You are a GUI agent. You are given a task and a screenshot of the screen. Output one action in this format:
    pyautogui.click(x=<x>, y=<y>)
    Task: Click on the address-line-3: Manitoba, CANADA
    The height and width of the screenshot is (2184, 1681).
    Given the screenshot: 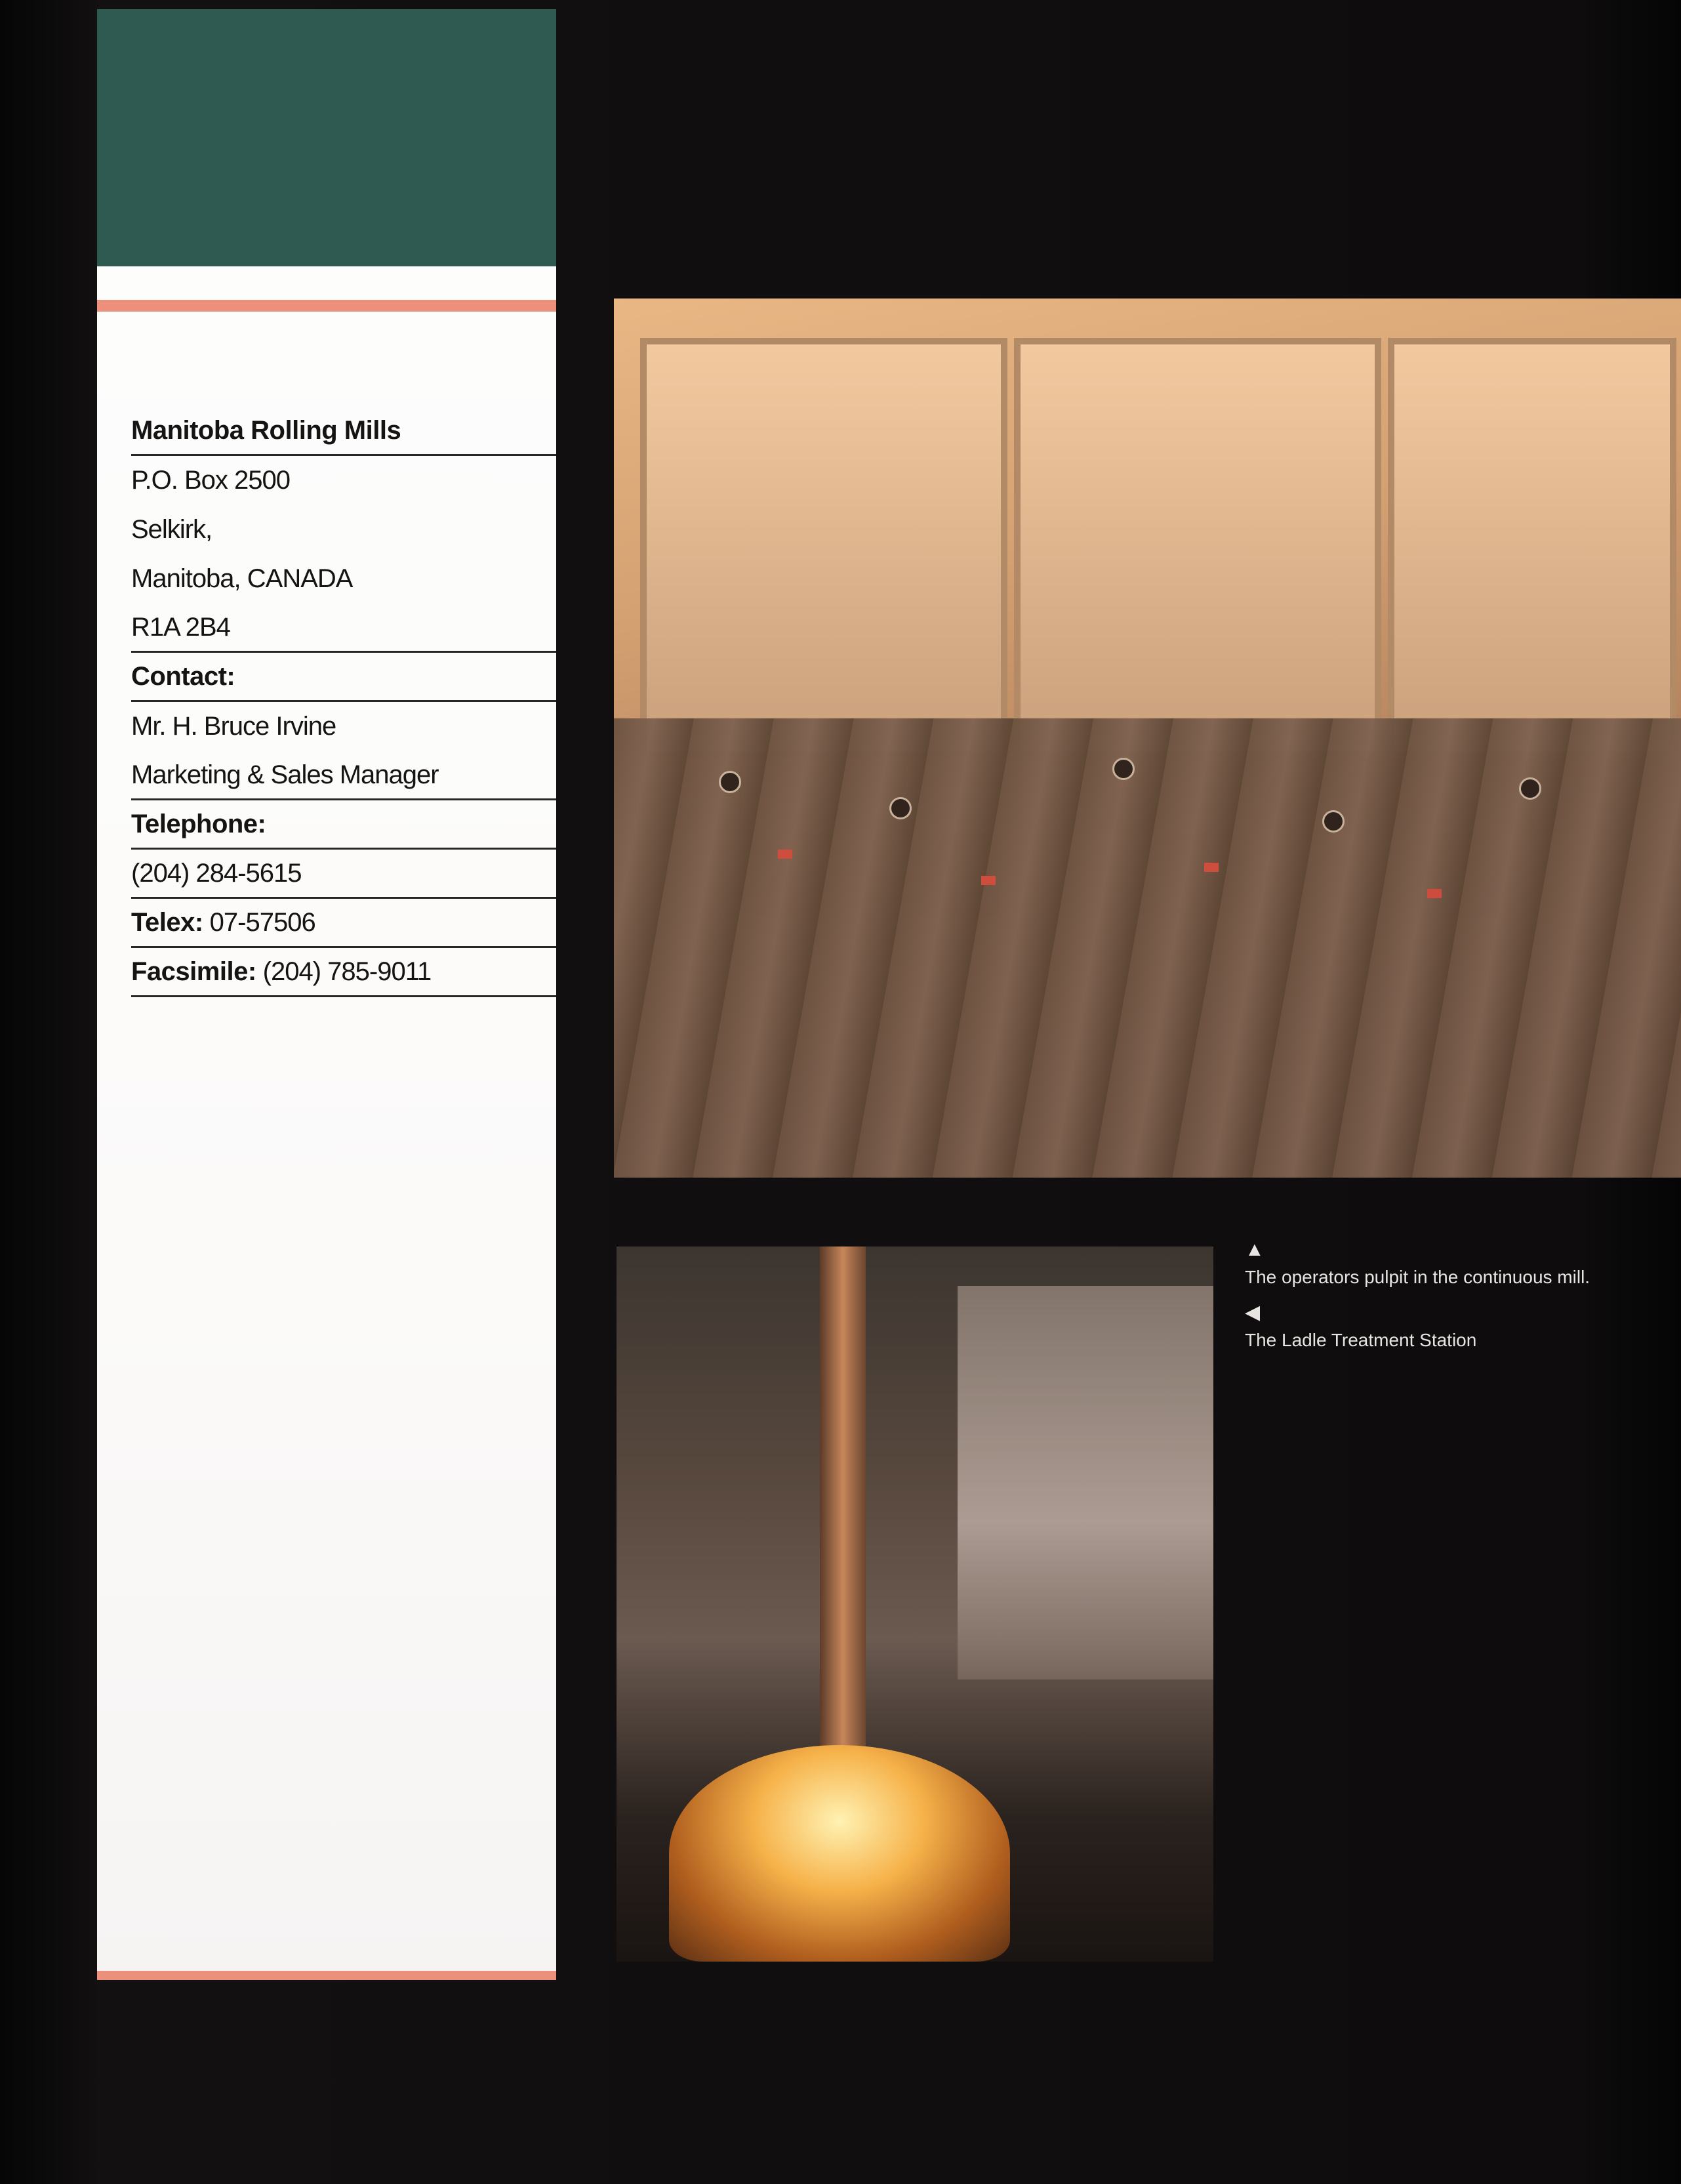 What is the action you would take?
    pyautogui.click(x=242, y=578)
    